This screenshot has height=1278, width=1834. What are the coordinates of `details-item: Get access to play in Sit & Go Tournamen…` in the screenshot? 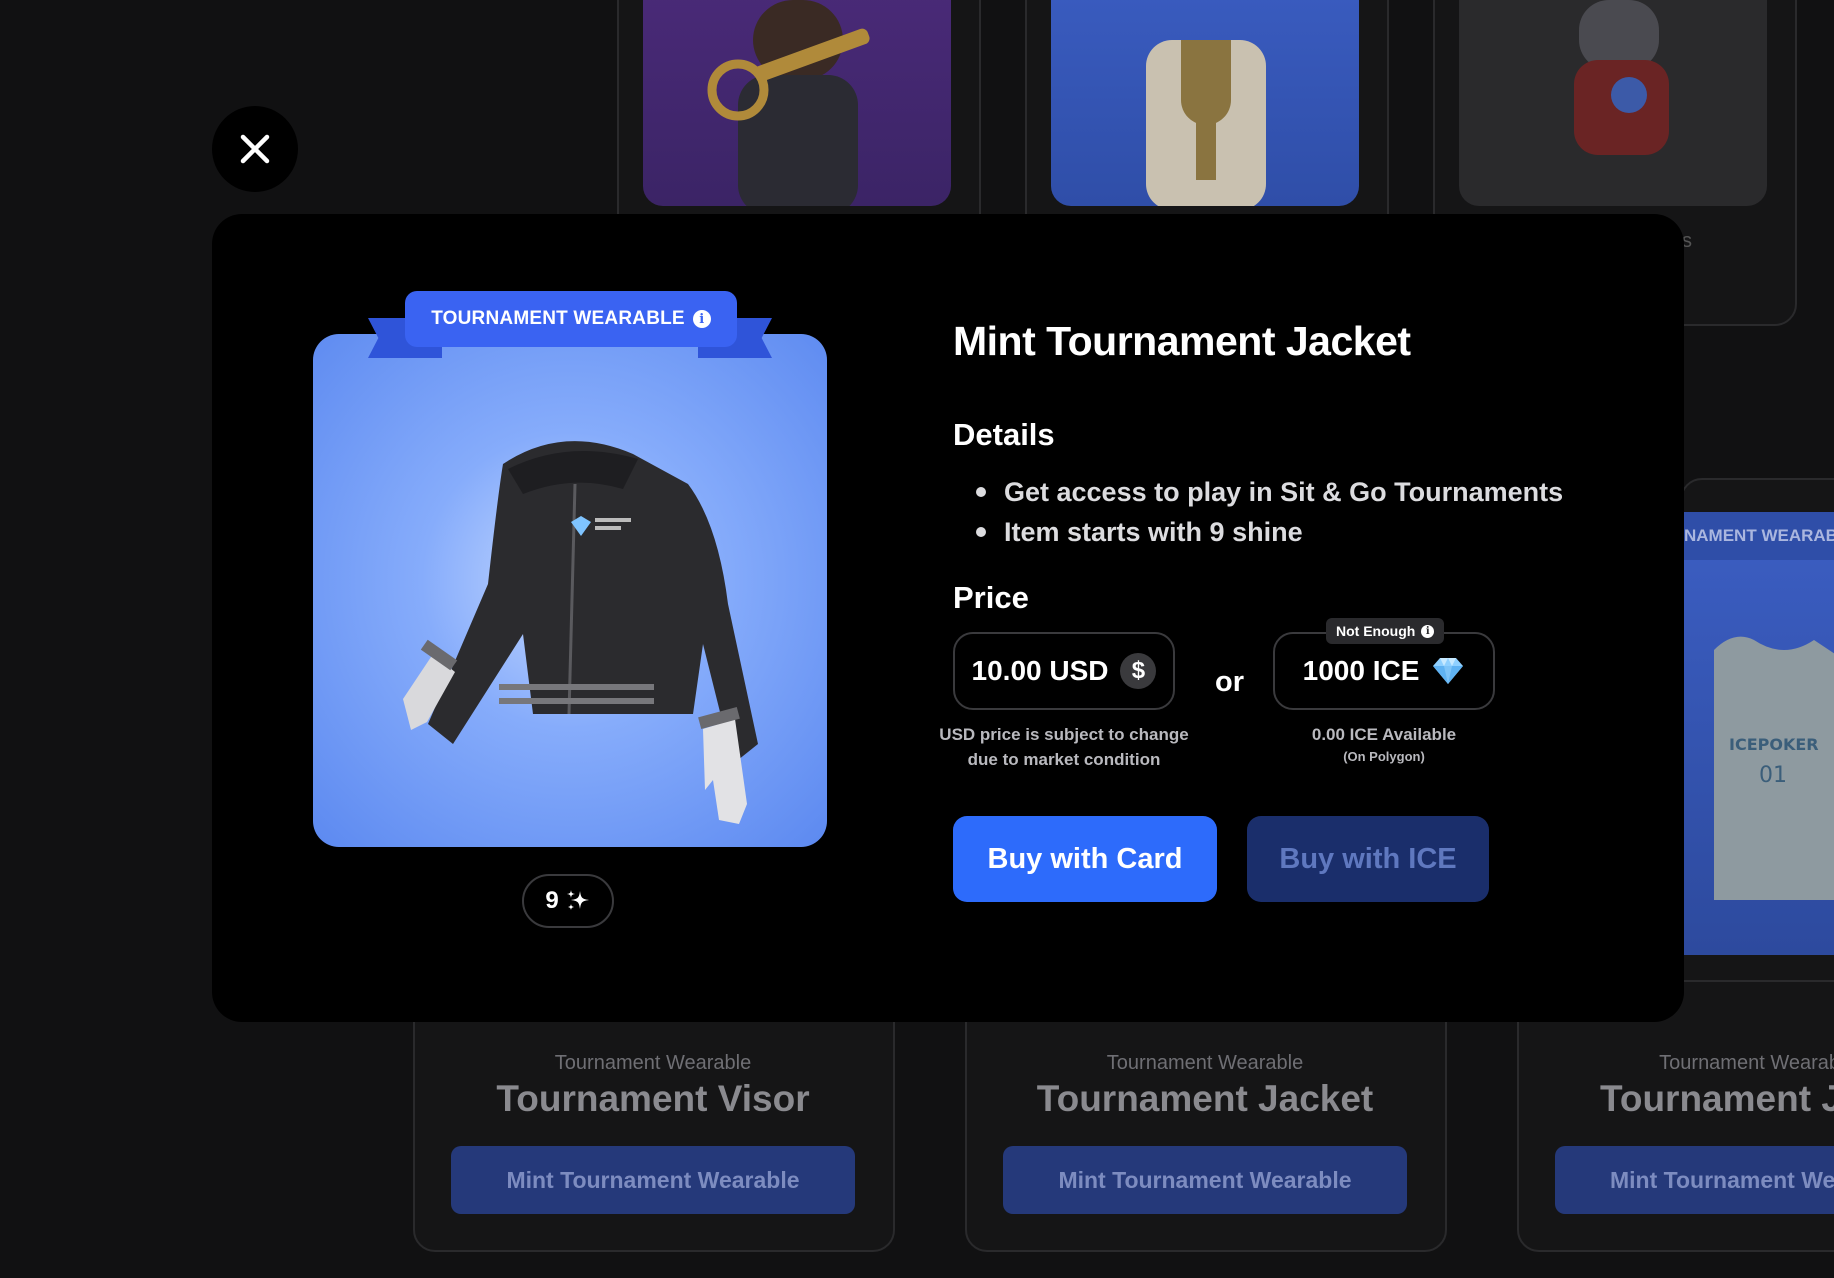 It's located at (1269, 492).